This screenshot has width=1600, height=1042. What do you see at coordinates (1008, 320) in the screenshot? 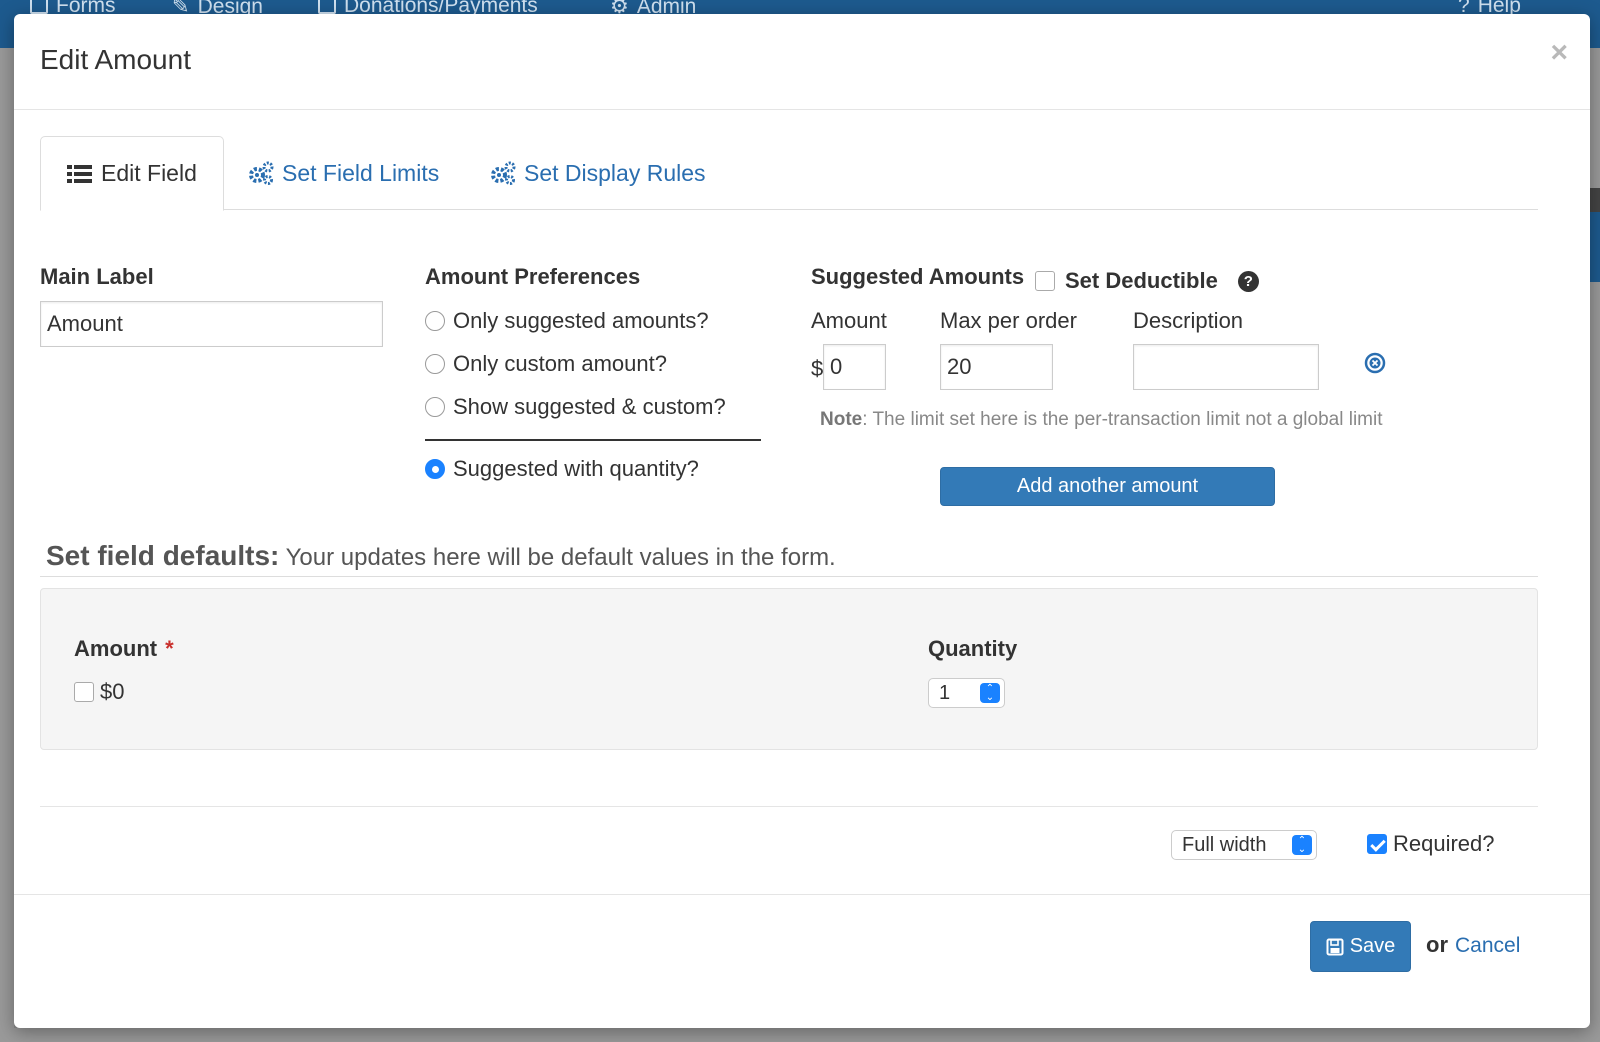
I see `column-max-per-order: Max per order` at bounding box center [1008, 320].